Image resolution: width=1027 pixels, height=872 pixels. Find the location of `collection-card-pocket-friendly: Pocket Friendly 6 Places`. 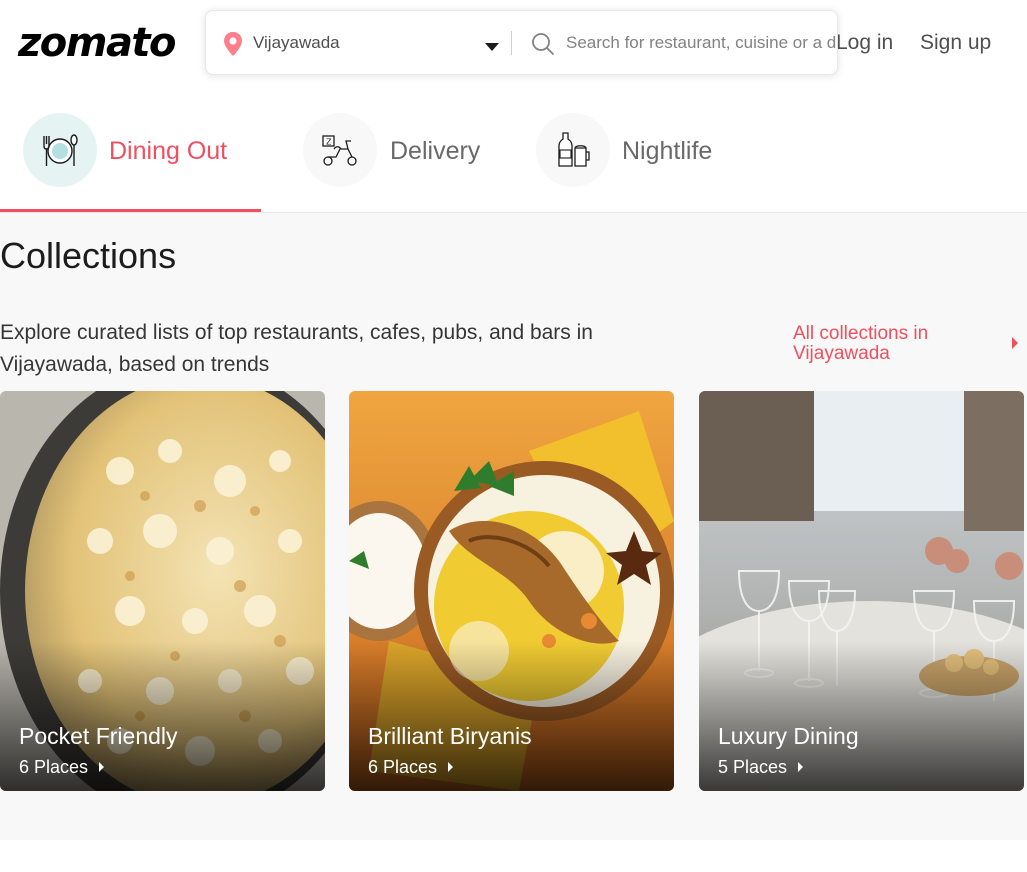

collection-card-pocket-friendly: Pocket Friendly 6 Places is located at coordinates (162, 591).